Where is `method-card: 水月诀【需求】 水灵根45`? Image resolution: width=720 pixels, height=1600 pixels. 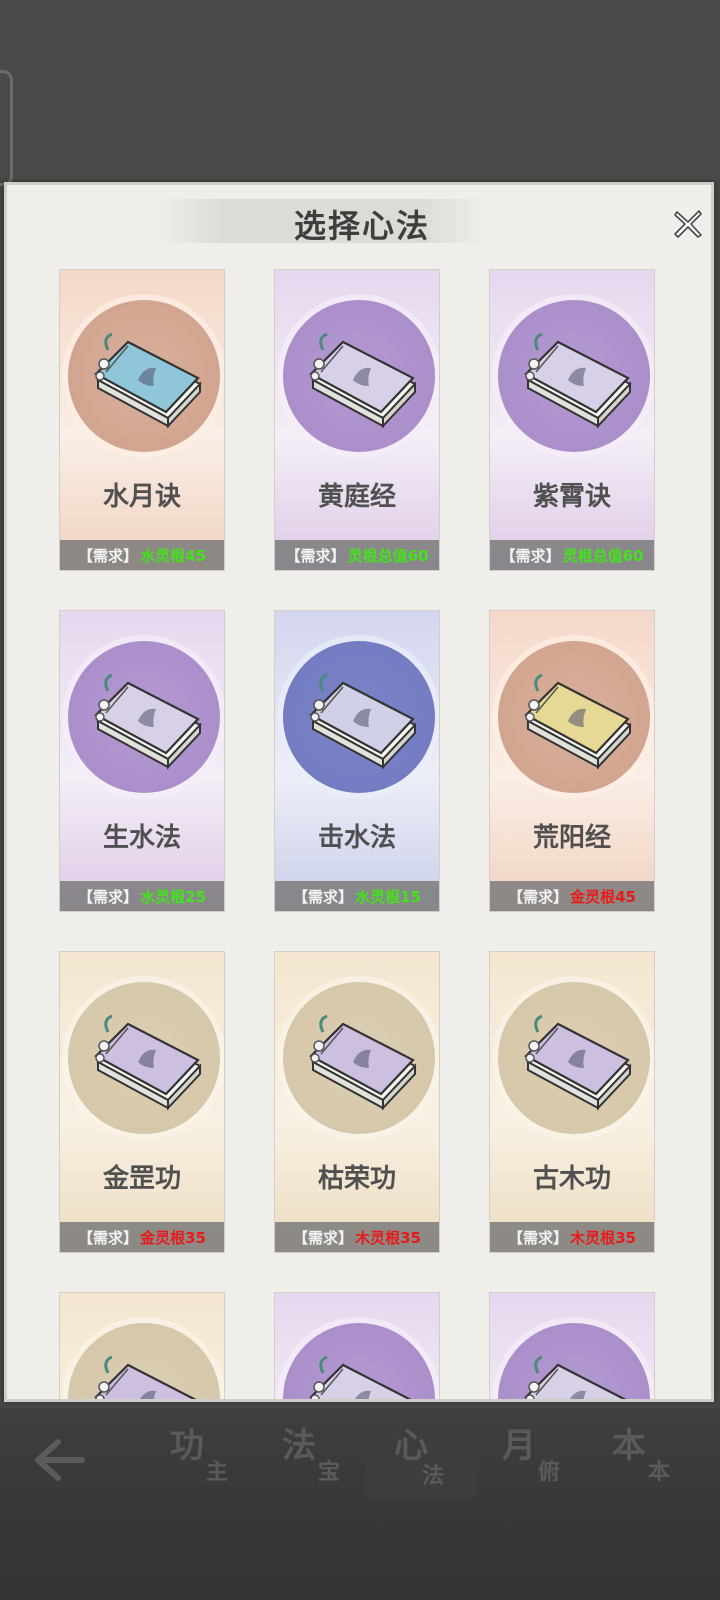 method-card: 水月诀【需求】 水灵根45 is located at coordinates (142, 420).